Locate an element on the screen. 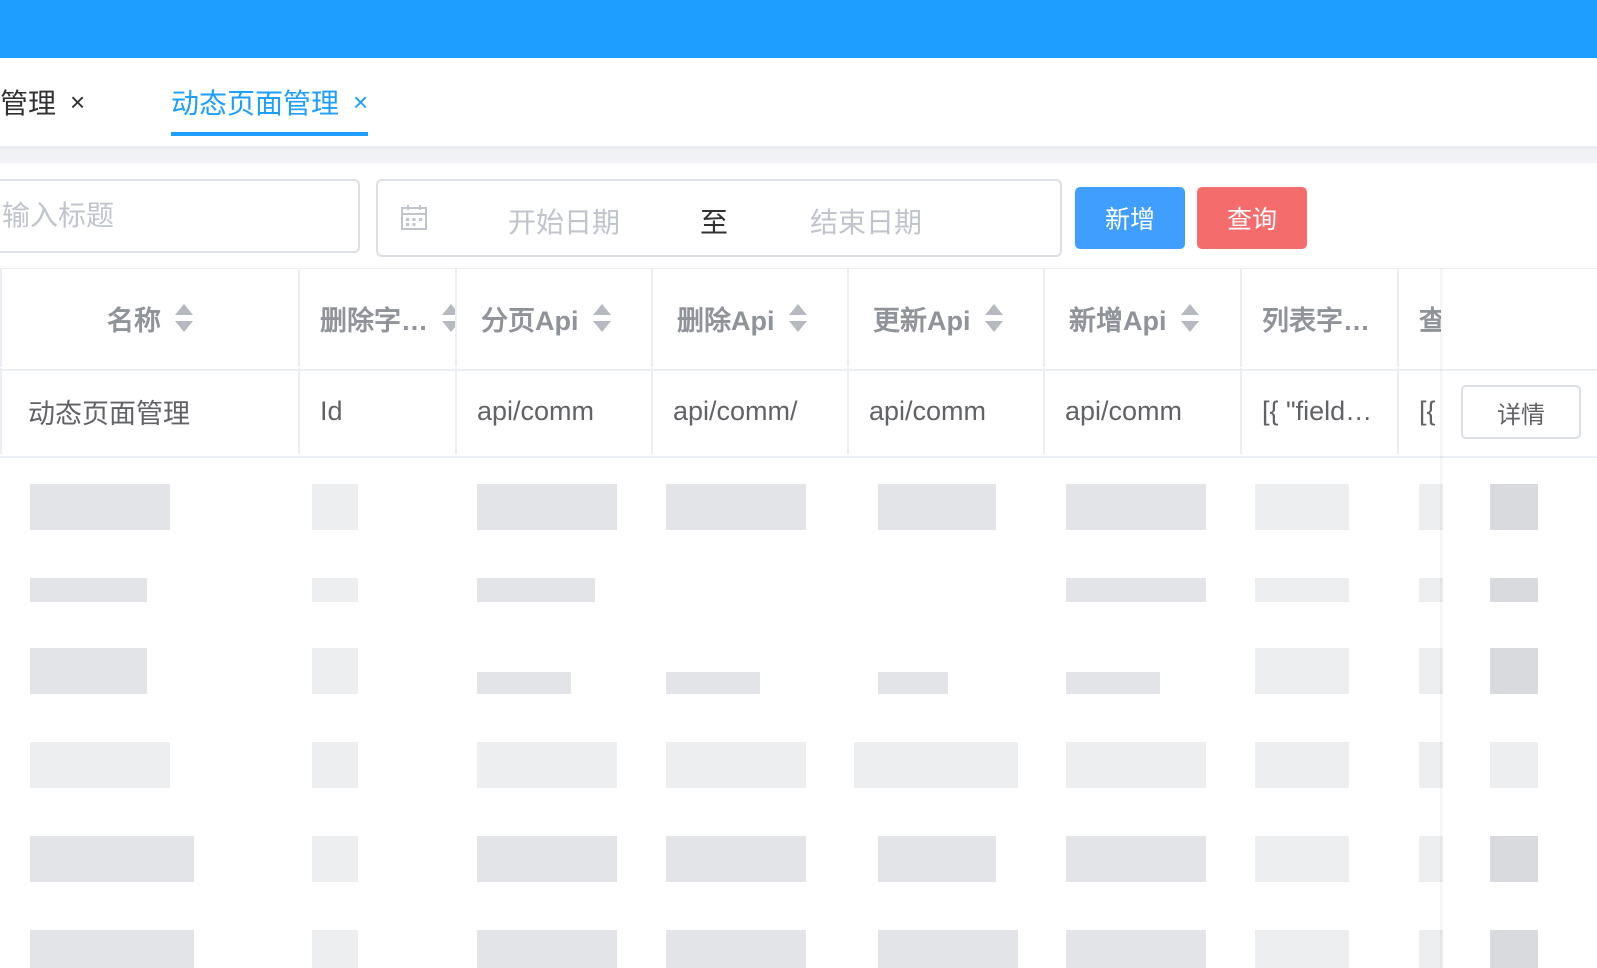 This screenshot has width=1597, height=968. tab-management: 管理 × is located at coordinates (42, 102).